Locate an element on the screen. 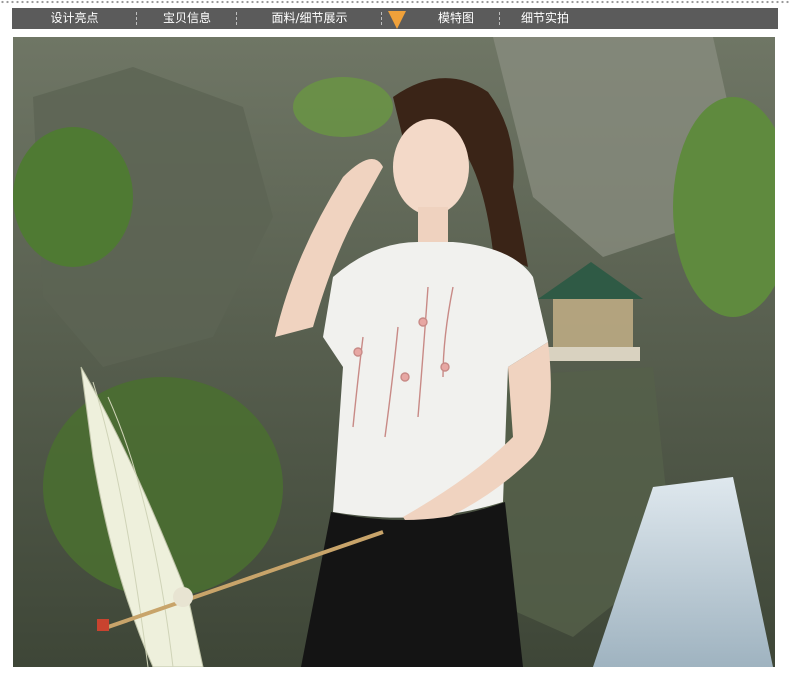 The image size is (790, 680). top-dotted-border is located at coordinates (395, 2).